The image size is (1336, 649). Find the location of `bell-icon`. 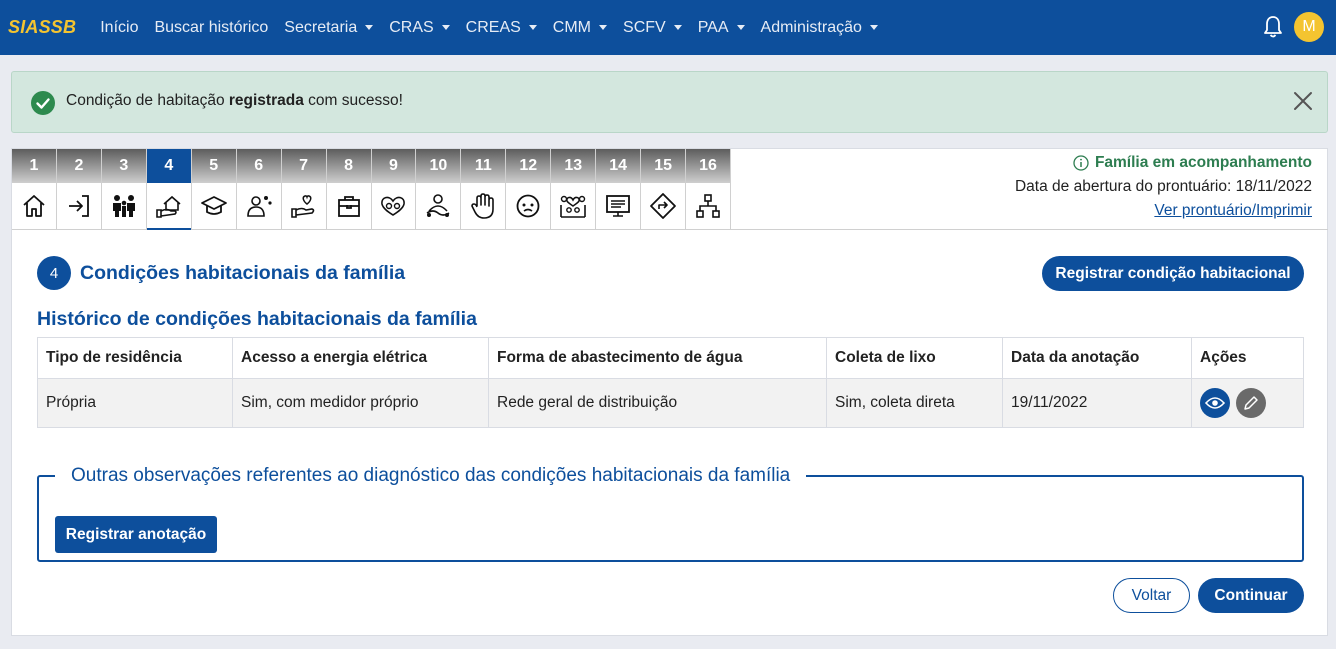

bell-icon is located at coordinates (1273, 27).